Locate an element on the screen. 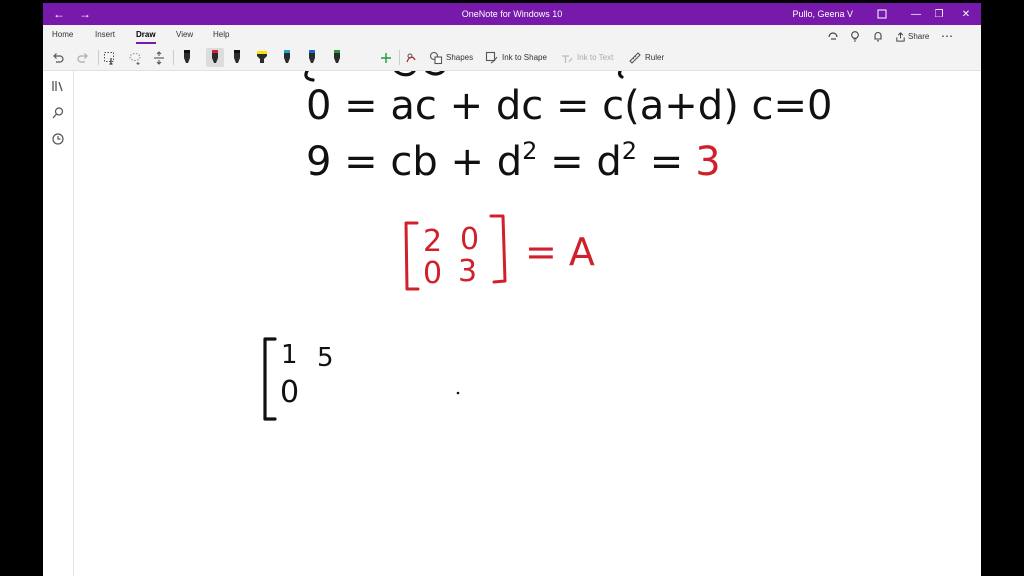  matrix-a-cell-0-1: 0 is located at coordinates (469, 239).